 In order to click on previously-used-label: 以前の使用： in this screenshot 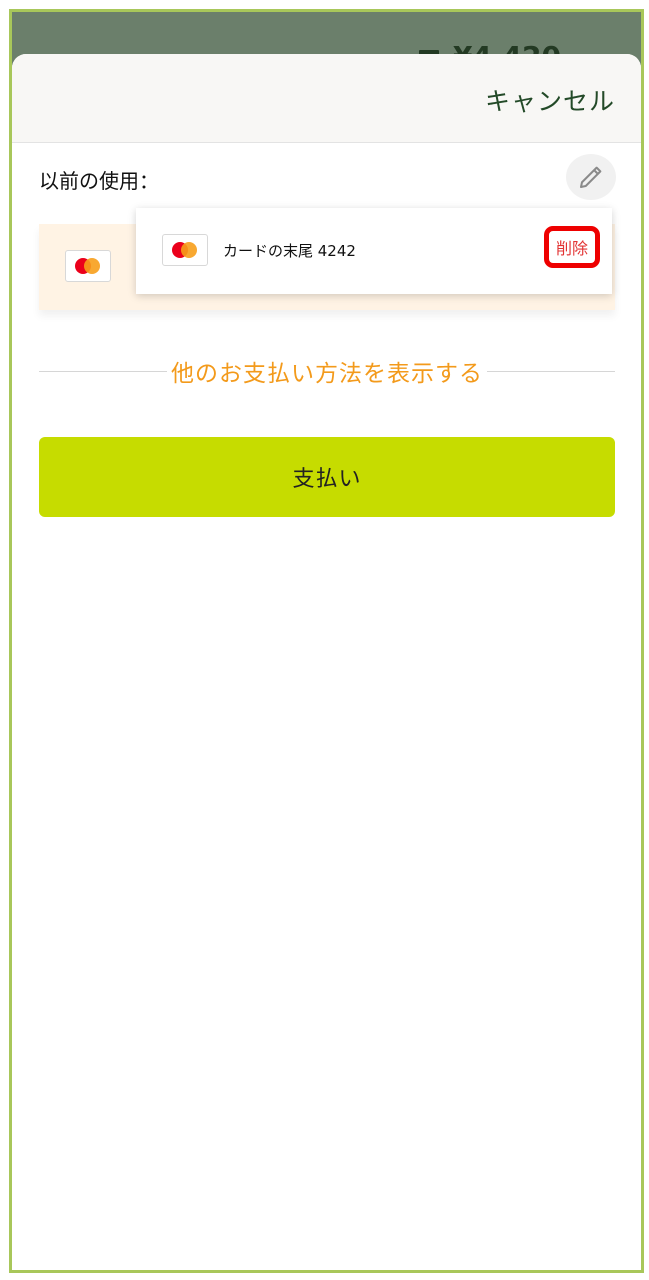, I will do `click(99, 181)`.